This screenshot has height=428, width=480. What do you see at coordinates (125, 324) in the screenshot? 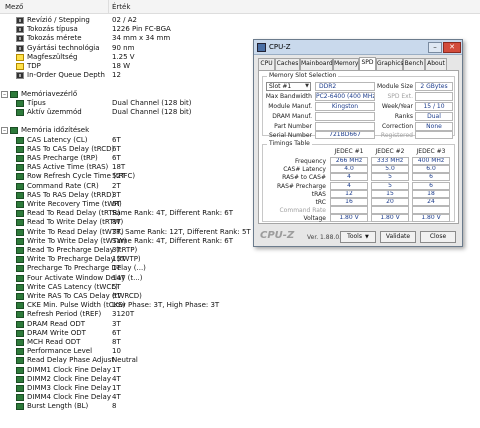
I see `list-item: DRAM Read ODT 3T` at bounding box center [125, 324].